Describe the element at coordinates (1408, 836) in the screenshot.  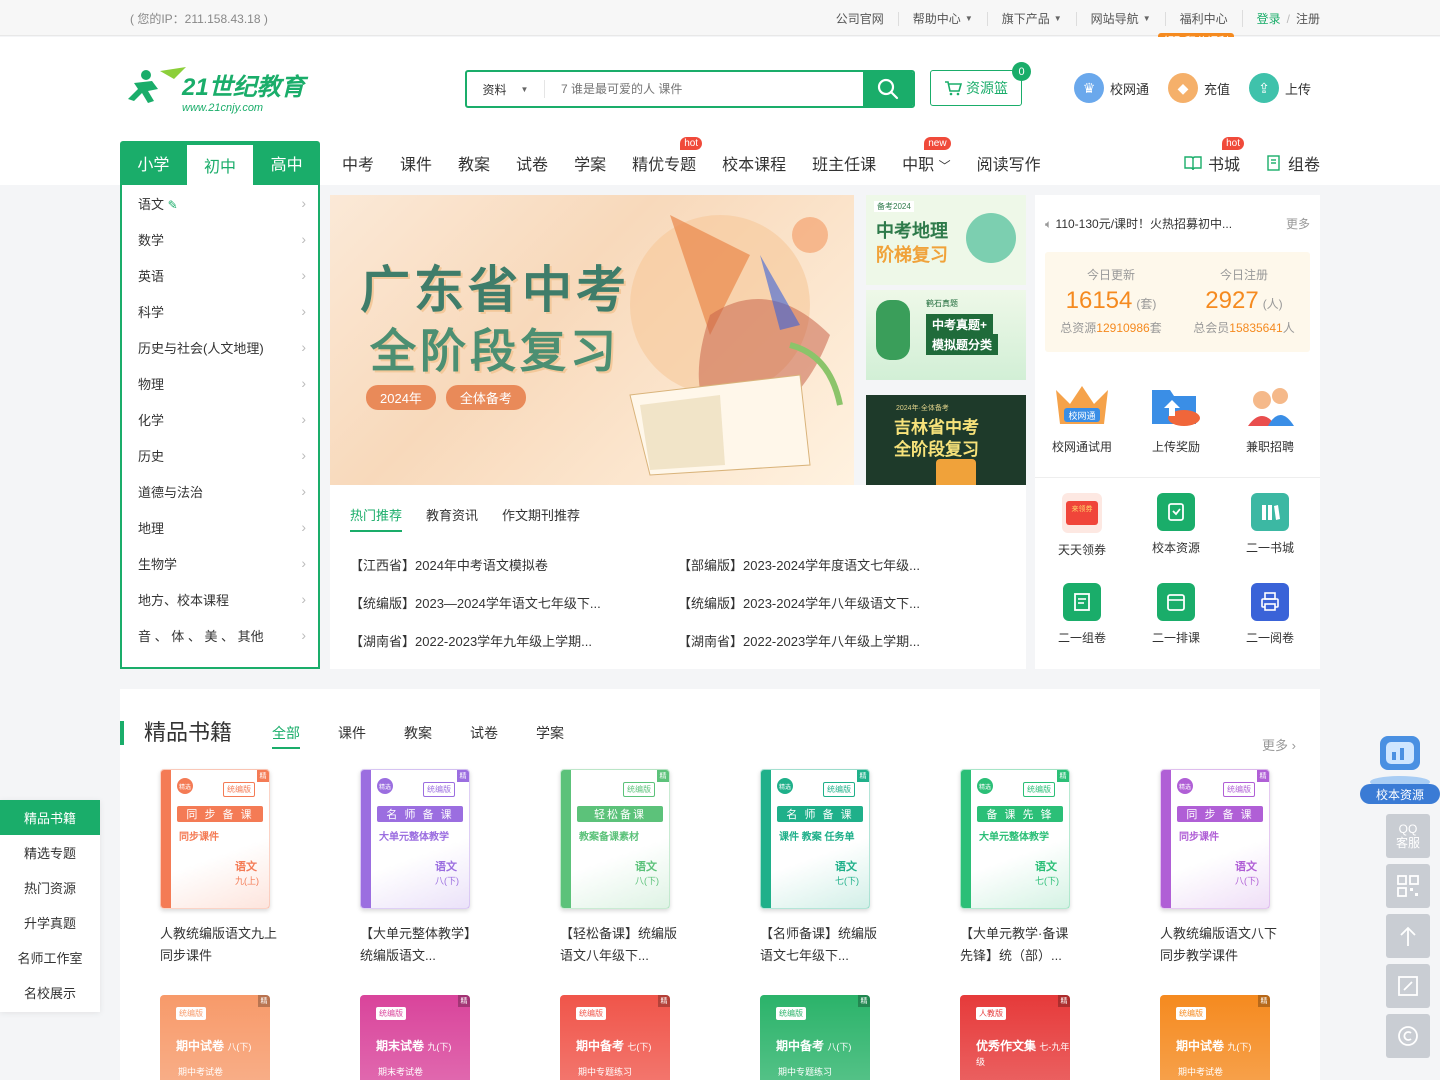
I see `qq-support-button: QQ 客服` at that location.